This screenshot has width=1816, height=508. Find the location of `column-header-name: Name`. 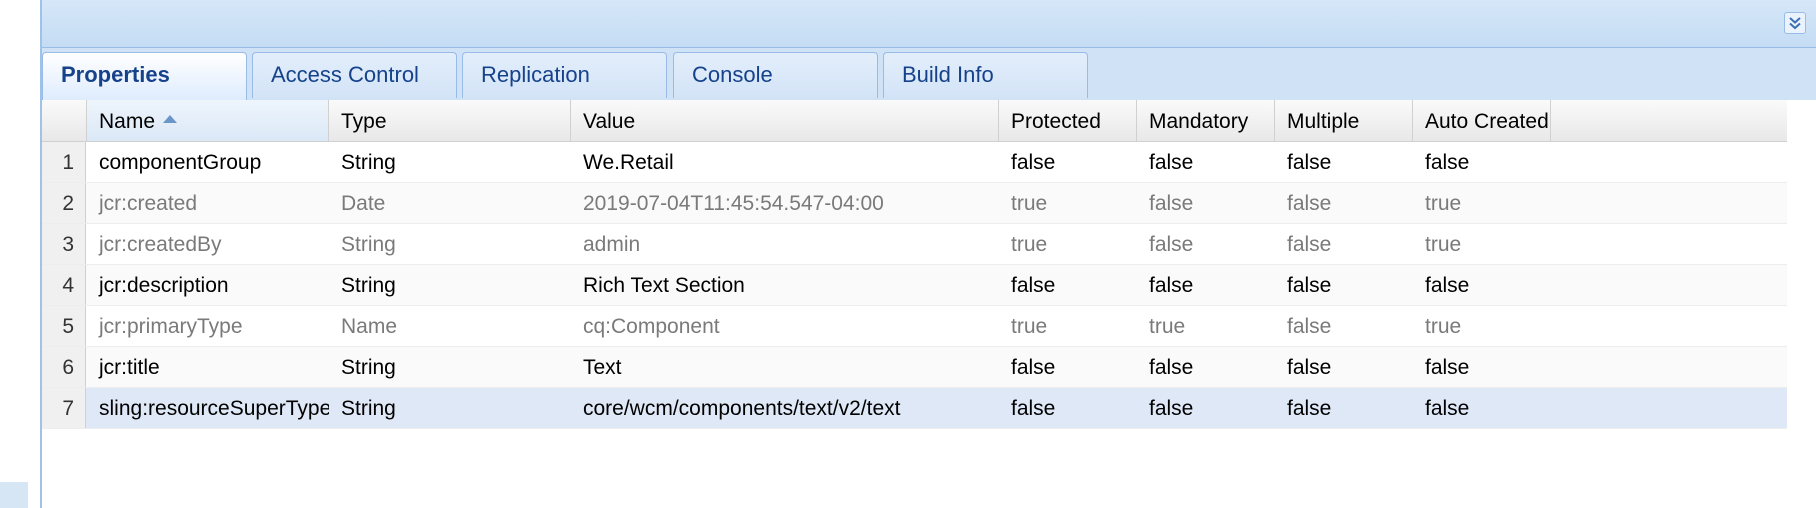

column-header-name: Name is located at coordinates (208, 120).